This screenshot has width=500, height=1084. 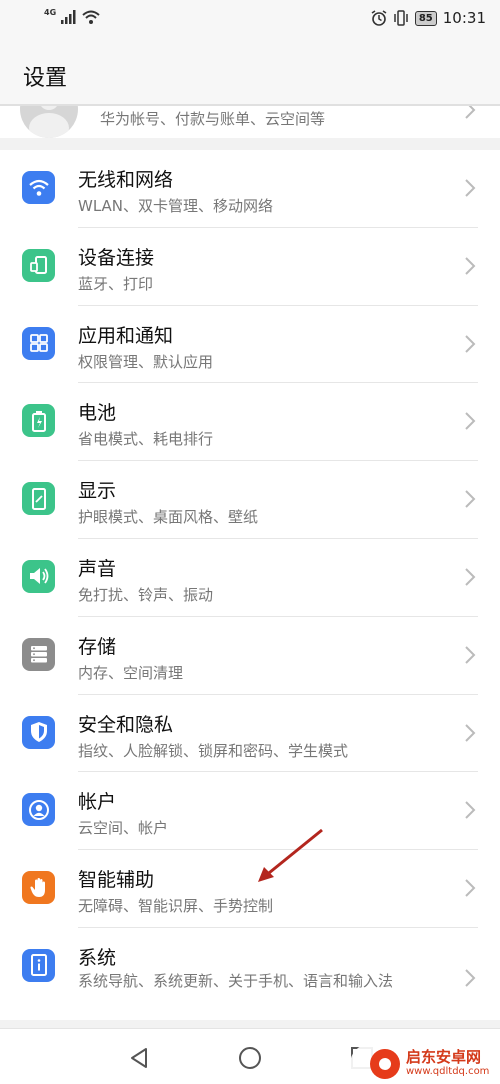 I want to click on back-icon, so click(x=139, y=1058).